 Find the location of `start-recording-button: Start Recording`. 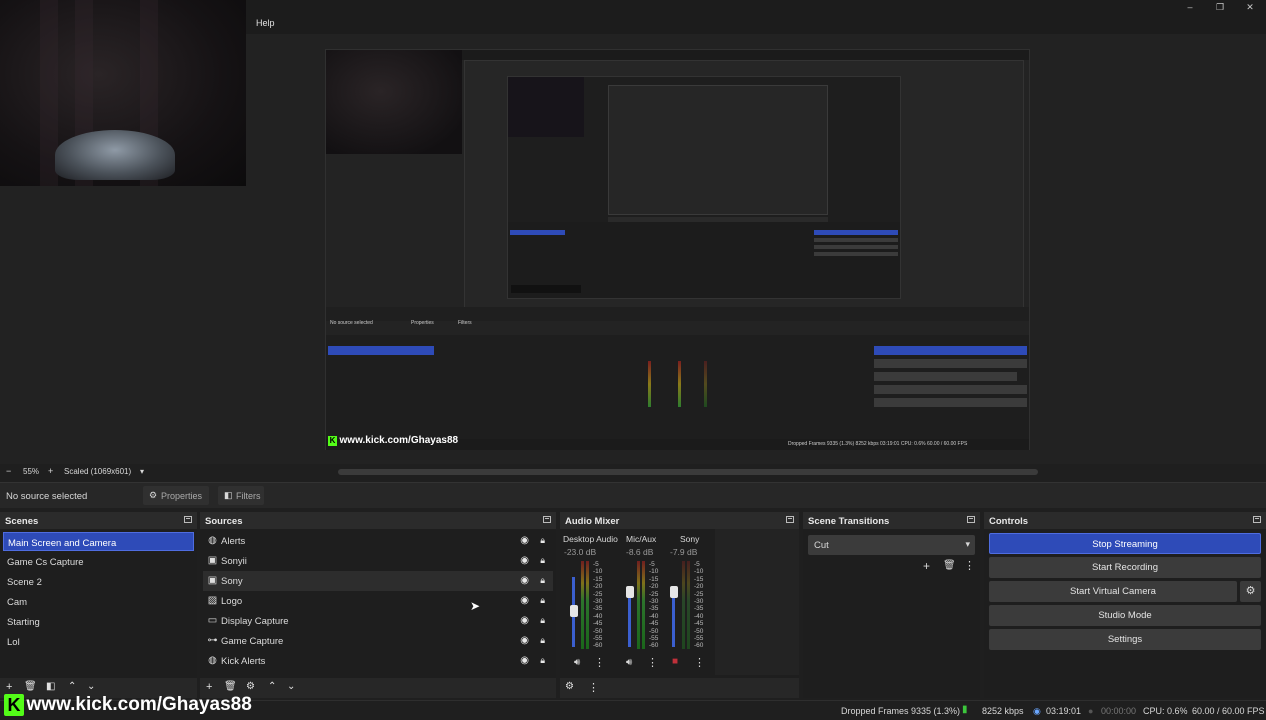

start-recording-button: Start Recording is located at coordinates (1125, 567).